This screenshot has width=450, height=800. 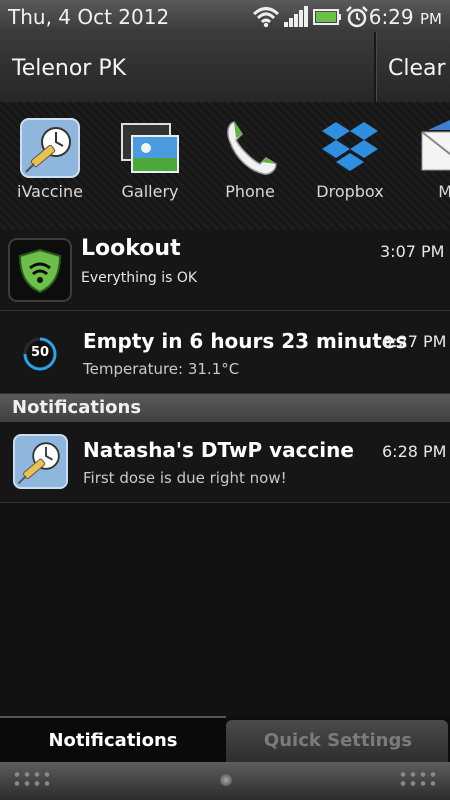 I want to click on status-time-suffix: PM, so click(x=431, y=19).